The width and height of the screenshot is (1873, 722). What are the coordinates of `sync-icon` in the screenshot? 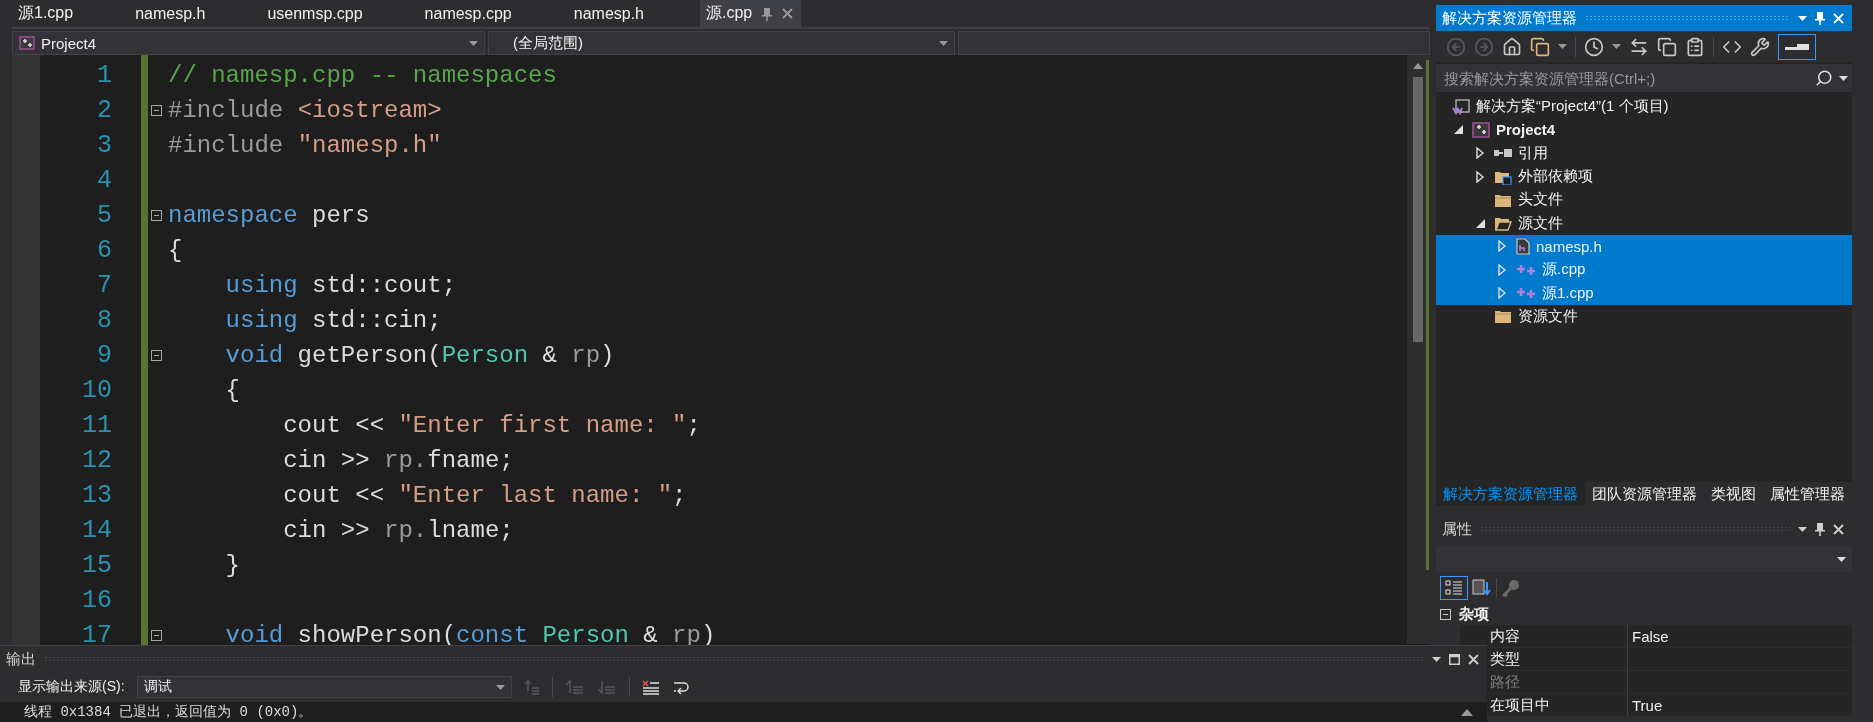 It's located at (1639, 46).